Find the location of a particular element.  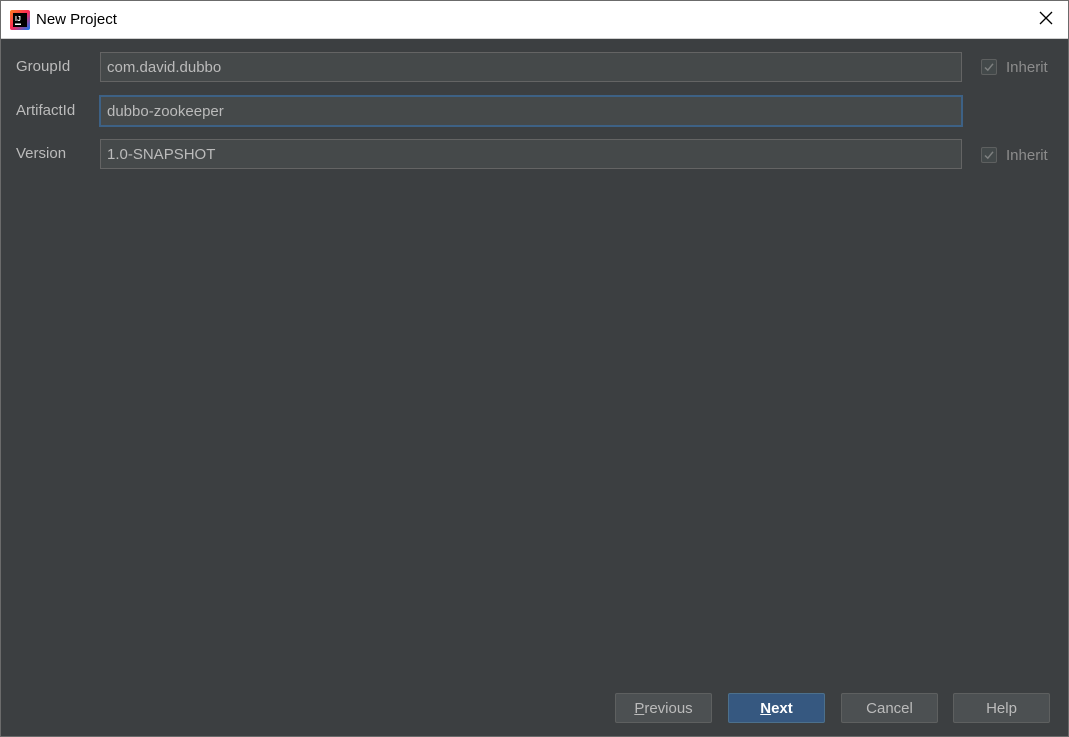

svg-text: IJ is located at coordinates (18, 19).